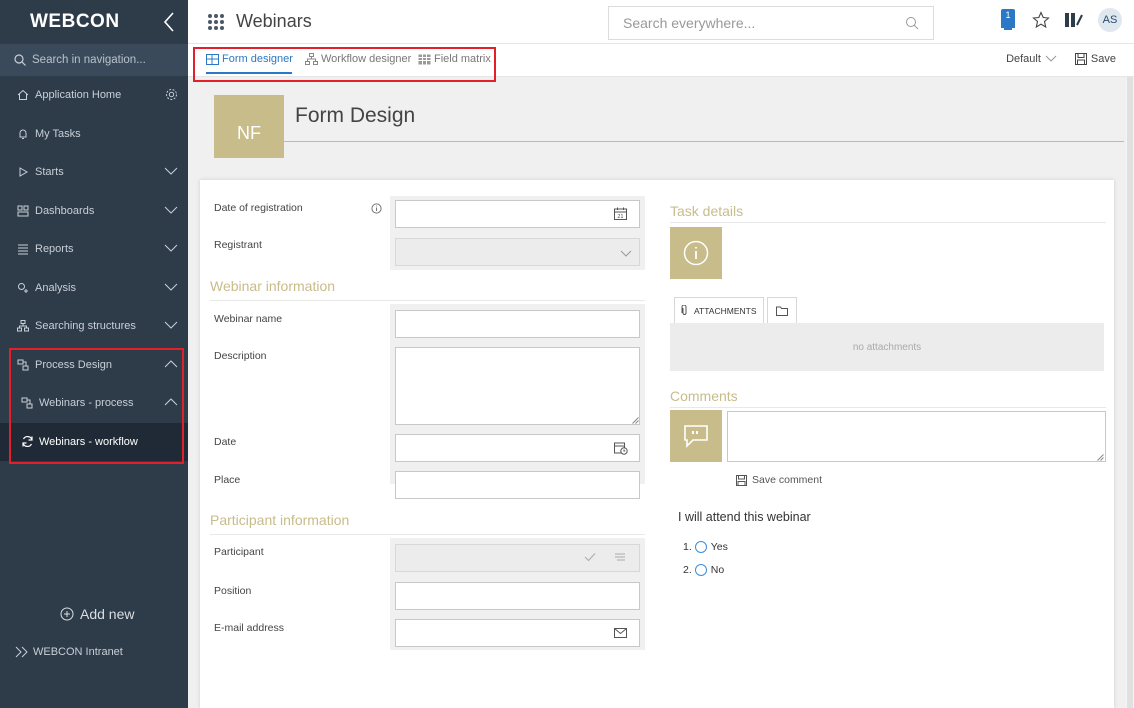  What do you see at coordinates (170, 22) in the screenshot?
I see `collapse-sidebar-icon` at bounding box center [170, 22].